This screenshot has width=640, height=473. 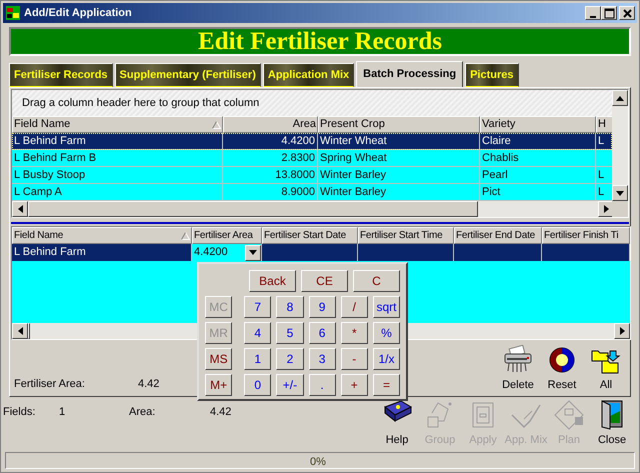 I want to click on banner-title: Edit Fertiliser Records, so click(x=320, y=41).